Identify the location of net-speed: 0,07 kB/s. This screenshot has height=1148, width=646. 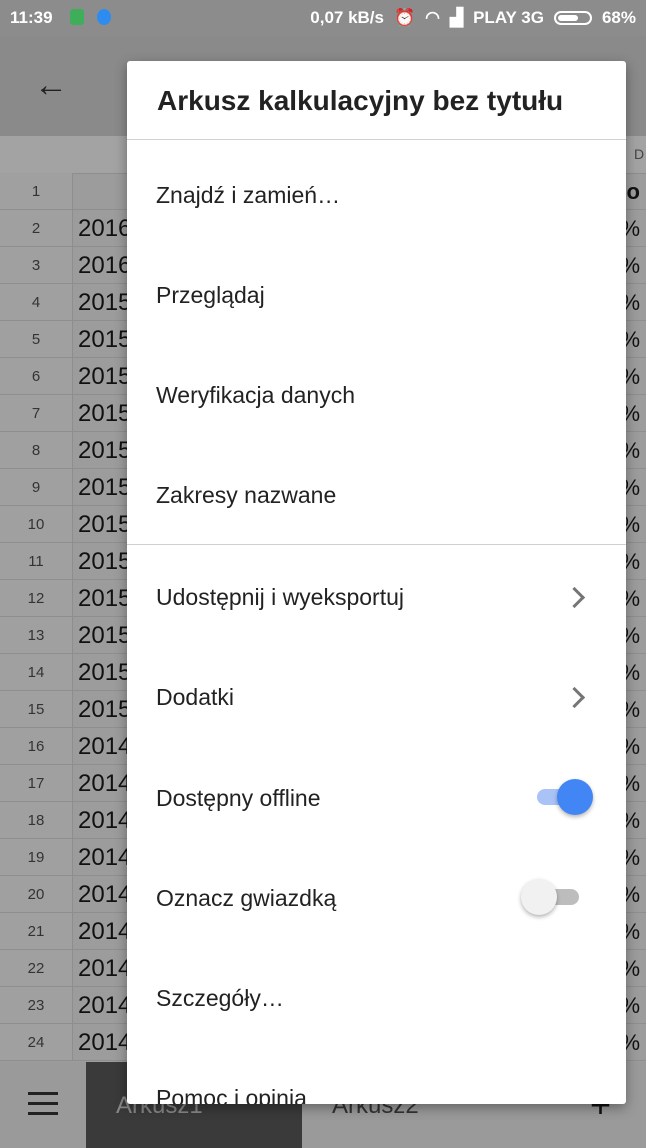
(347, 17).